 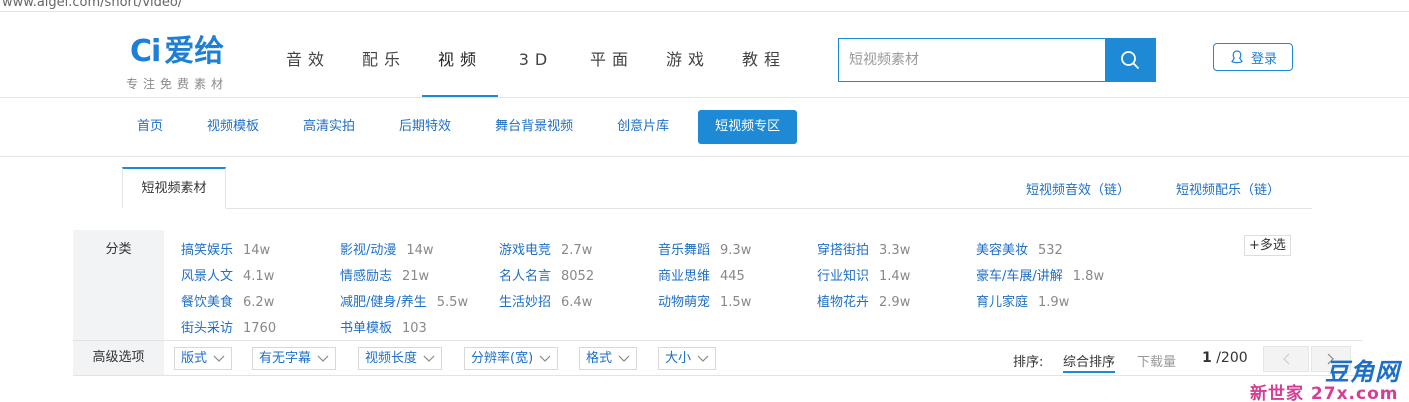 I want to click on search-icon, so click(x=1130, y=60).